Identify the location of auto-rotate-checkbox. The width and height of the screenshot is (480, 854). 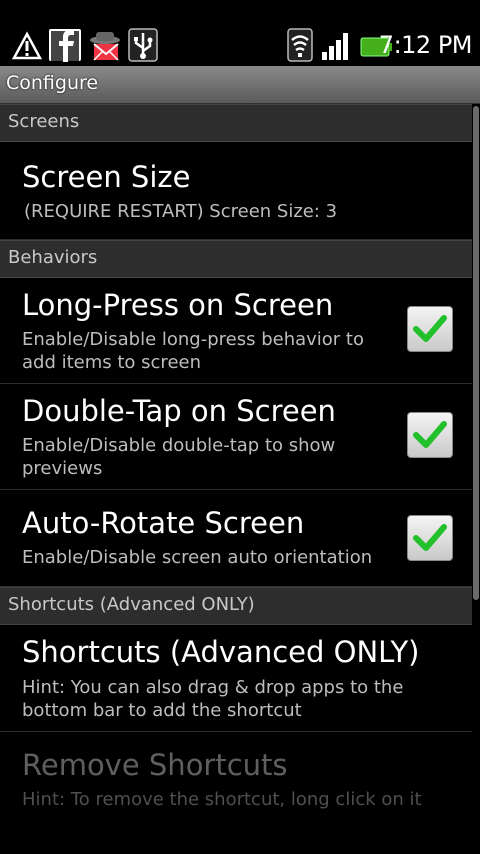
(430, 538).